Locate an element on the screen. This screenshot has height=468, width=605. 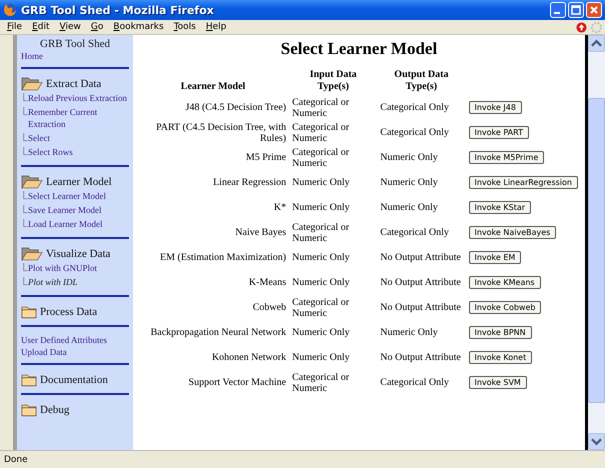
table-cell-text: Backpropagation Neural Network is located at coordinates (219, 333).